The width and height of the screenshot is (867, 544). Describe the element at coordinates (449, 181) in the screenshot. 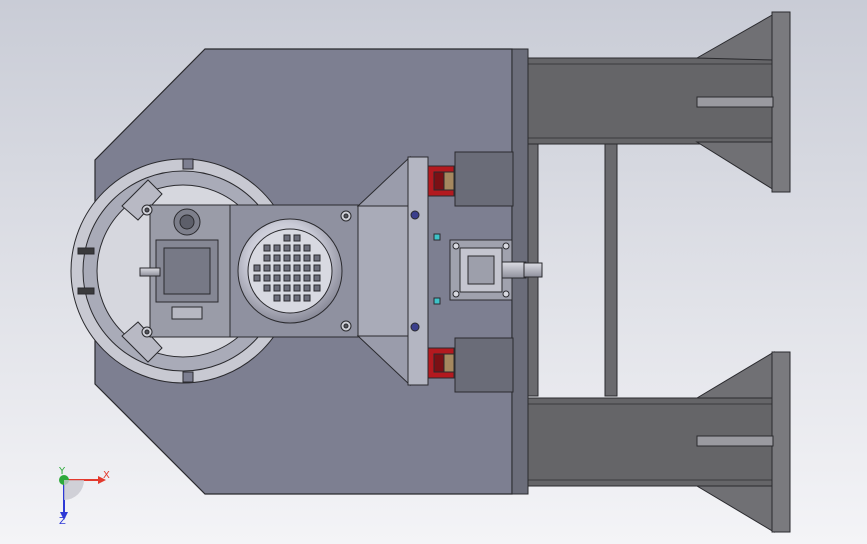

I see `cushion-top-pad` at that location.